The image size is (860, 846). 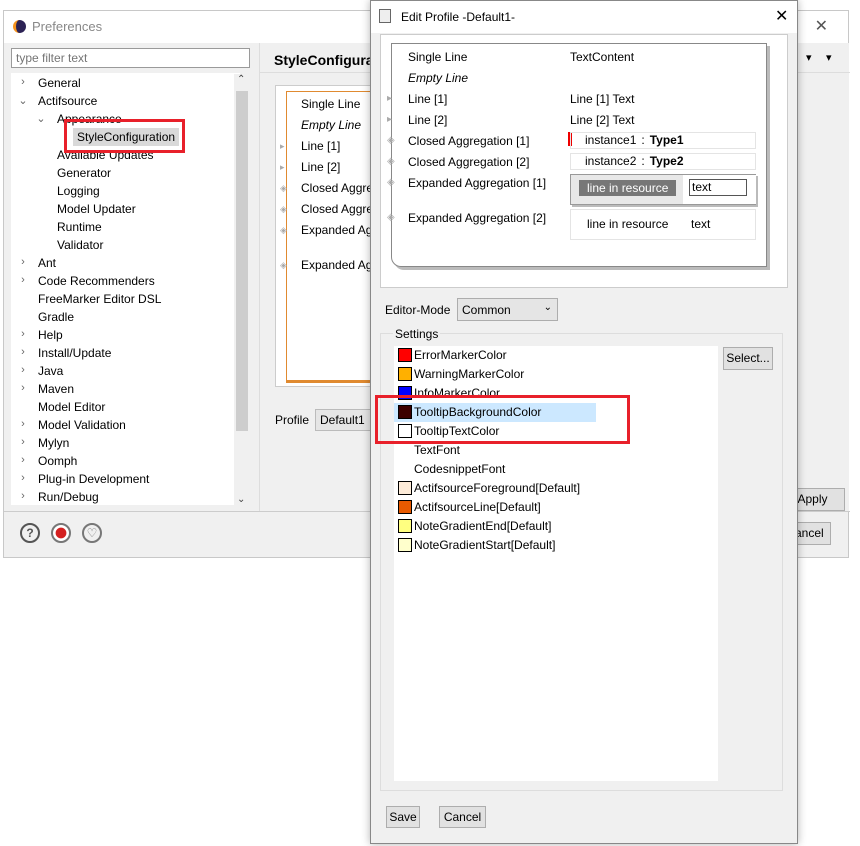 What do you see at coordinates (544, 469) in the screenshot?
I see `settings-item: CodesnippetFont` at bounding box center [544, 469].